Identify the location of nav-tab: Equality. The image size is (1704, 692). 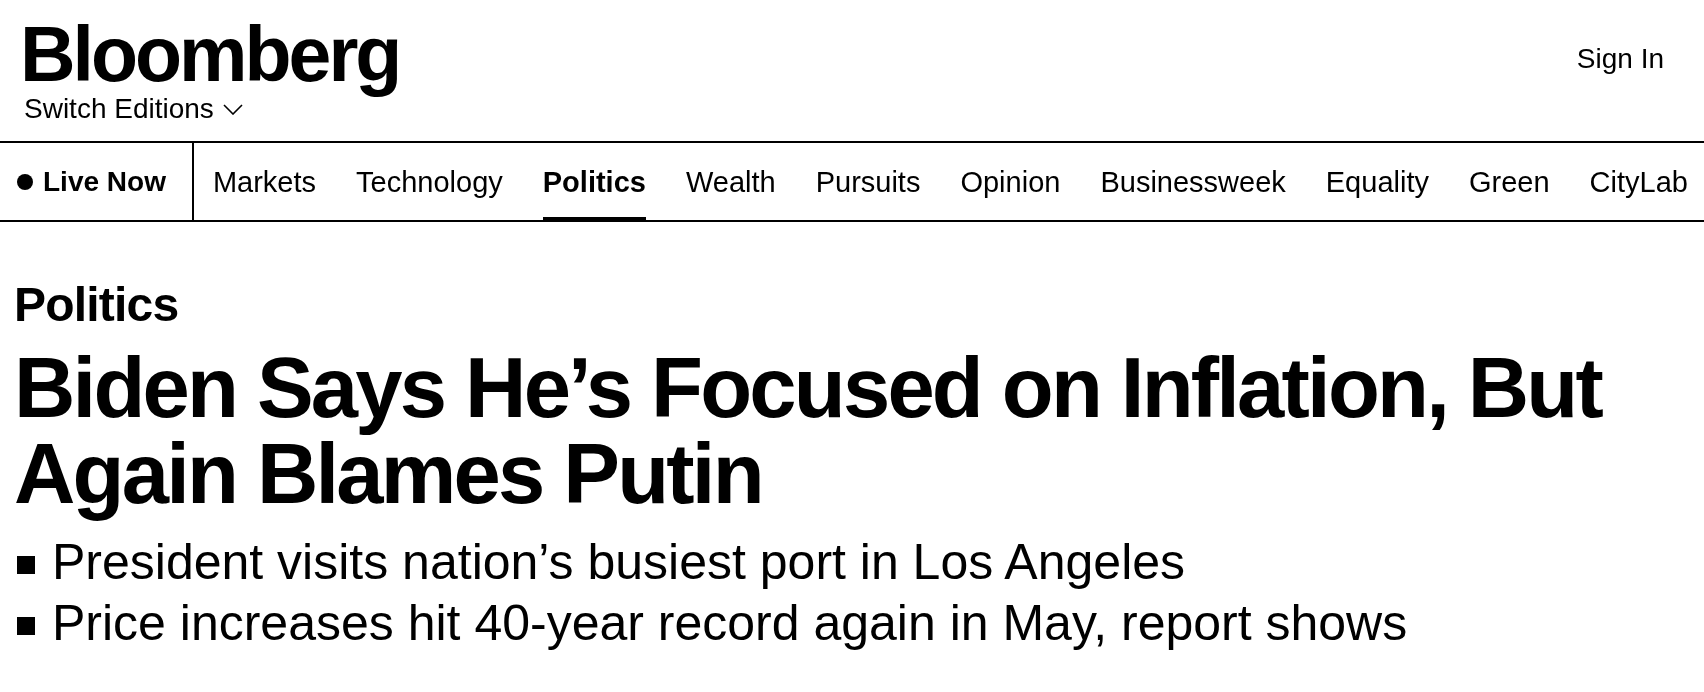
(1377, 182).